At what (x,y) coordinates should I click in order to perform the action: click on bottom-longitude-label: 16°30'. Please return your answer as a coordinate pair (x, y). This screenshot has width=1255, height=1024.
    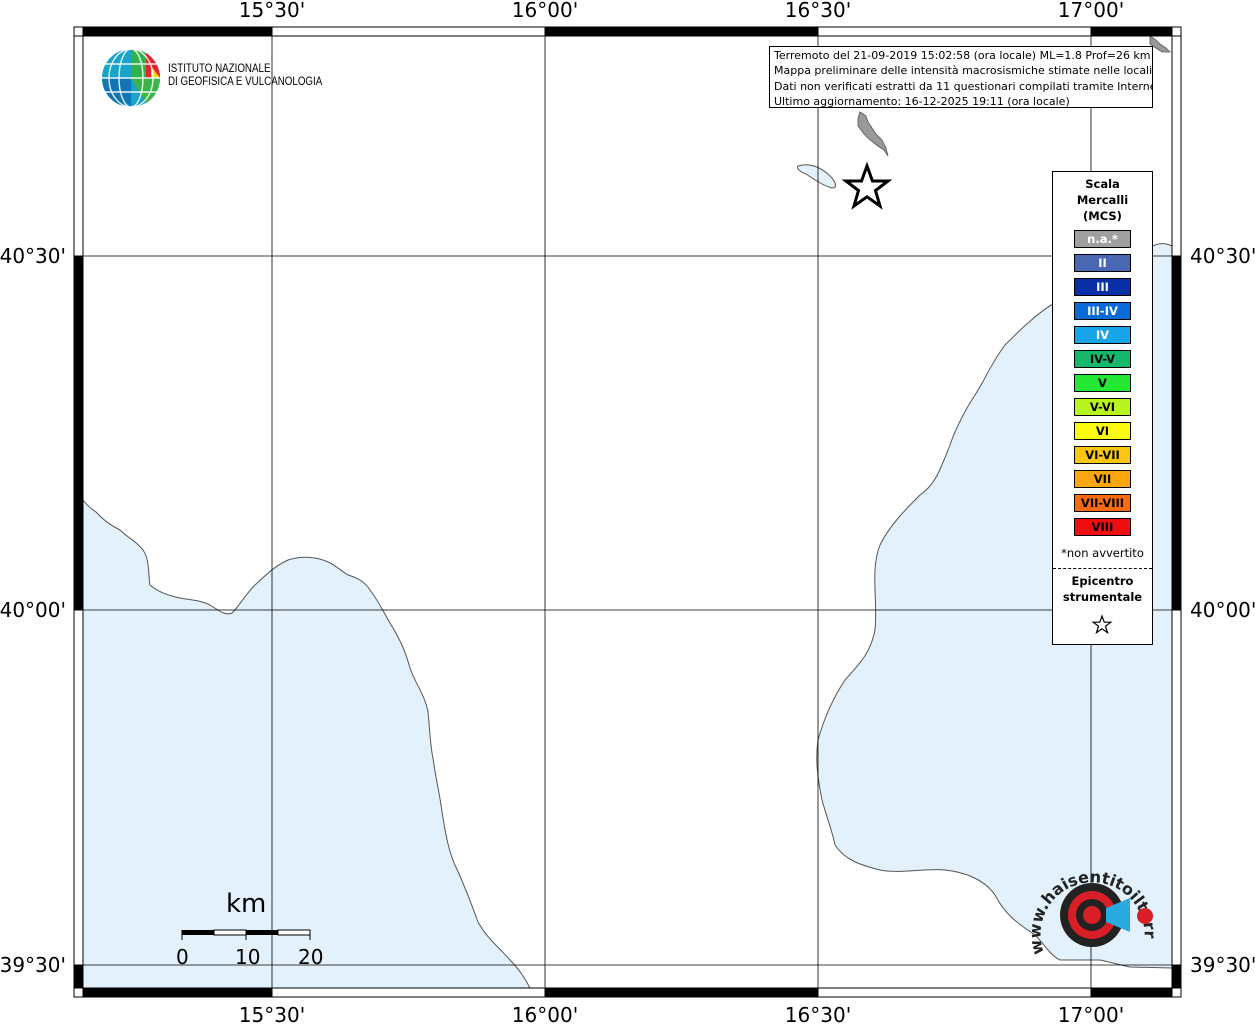
    Looking at the image, I should click on (818, 1013).